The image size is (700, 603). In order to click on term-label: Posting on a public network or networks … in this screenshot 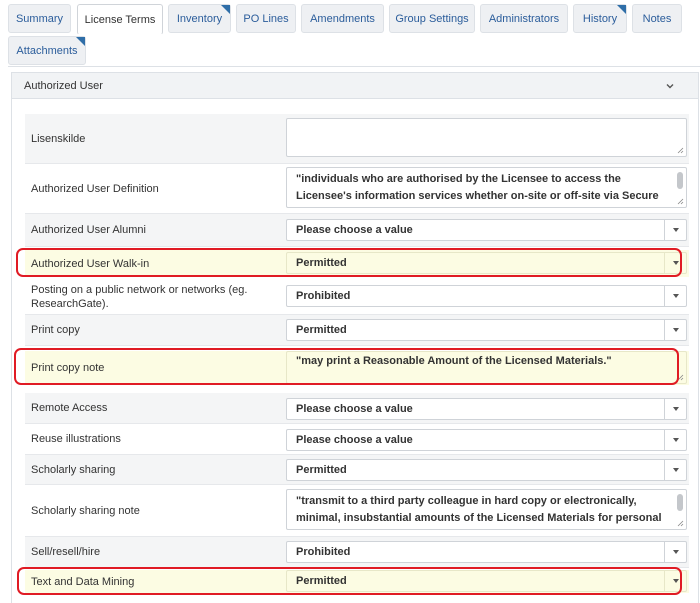, I will do `click(139, 297)`.